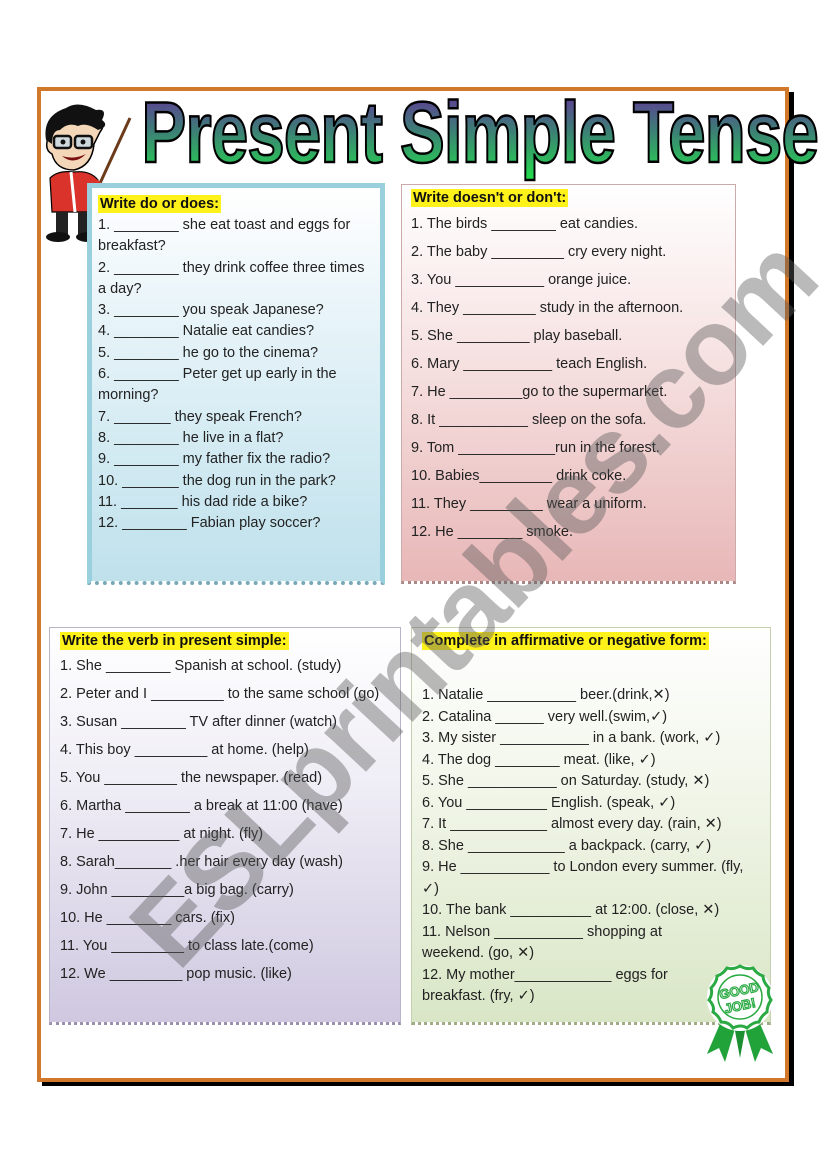  What do you see at coordinates (529, 364) in the screenshot?
I see `exercise-item: 6. Mary ___________ teach English.` at bounding box center [529, 364].